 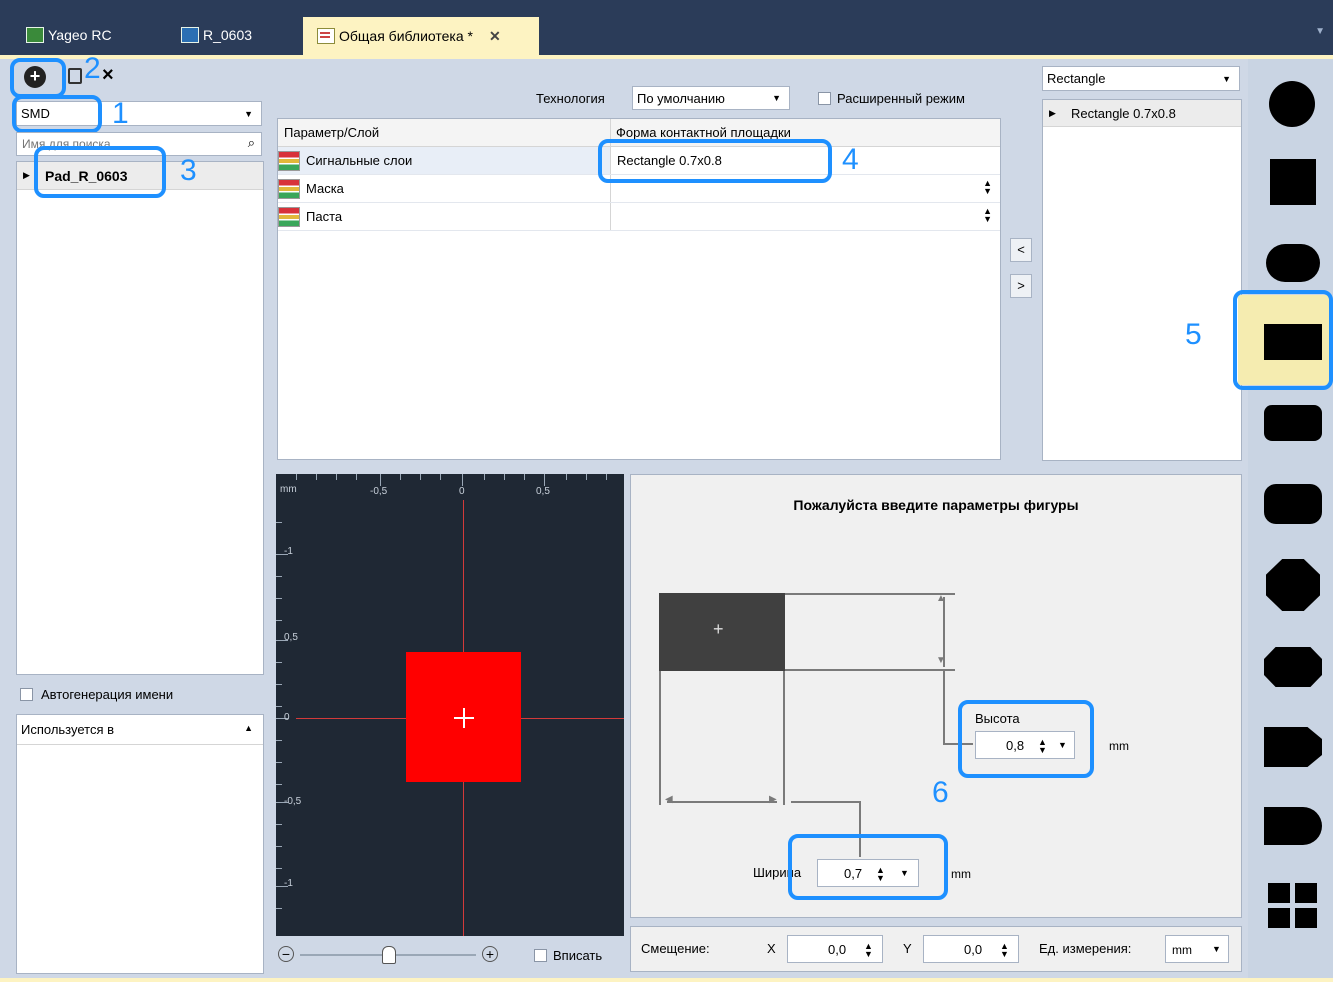 I want to click on table-row: Паста ▲ ▼, so click(x=639, y=217).